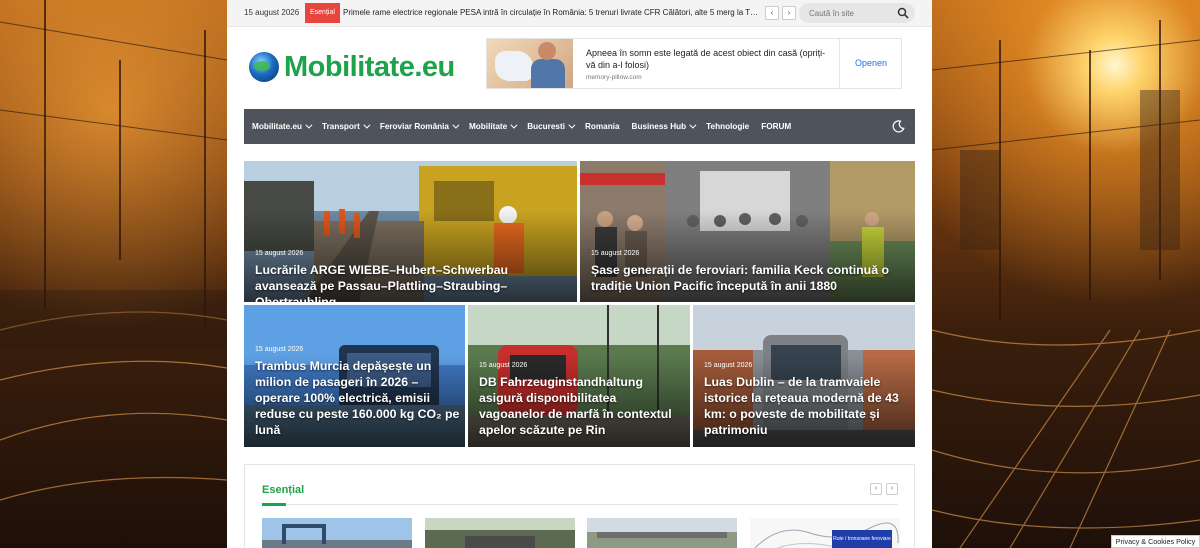 This screenshot has width=1200, height=548. I want to click on search-icon, so click(903, 13).